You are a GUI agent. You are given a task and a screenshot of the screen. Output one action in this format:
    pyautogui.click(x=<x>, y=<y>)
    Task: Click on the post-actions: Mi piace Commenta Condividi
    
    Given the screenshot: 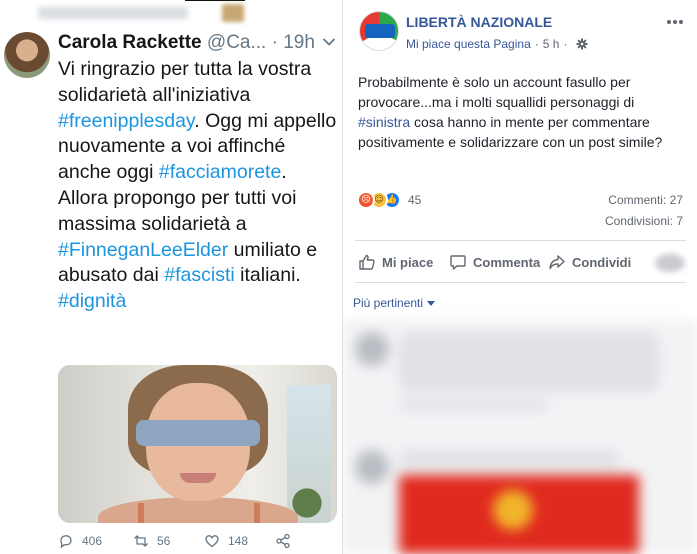 What is the action you would take?
    pyautogui.click(x=520, y=262)
    